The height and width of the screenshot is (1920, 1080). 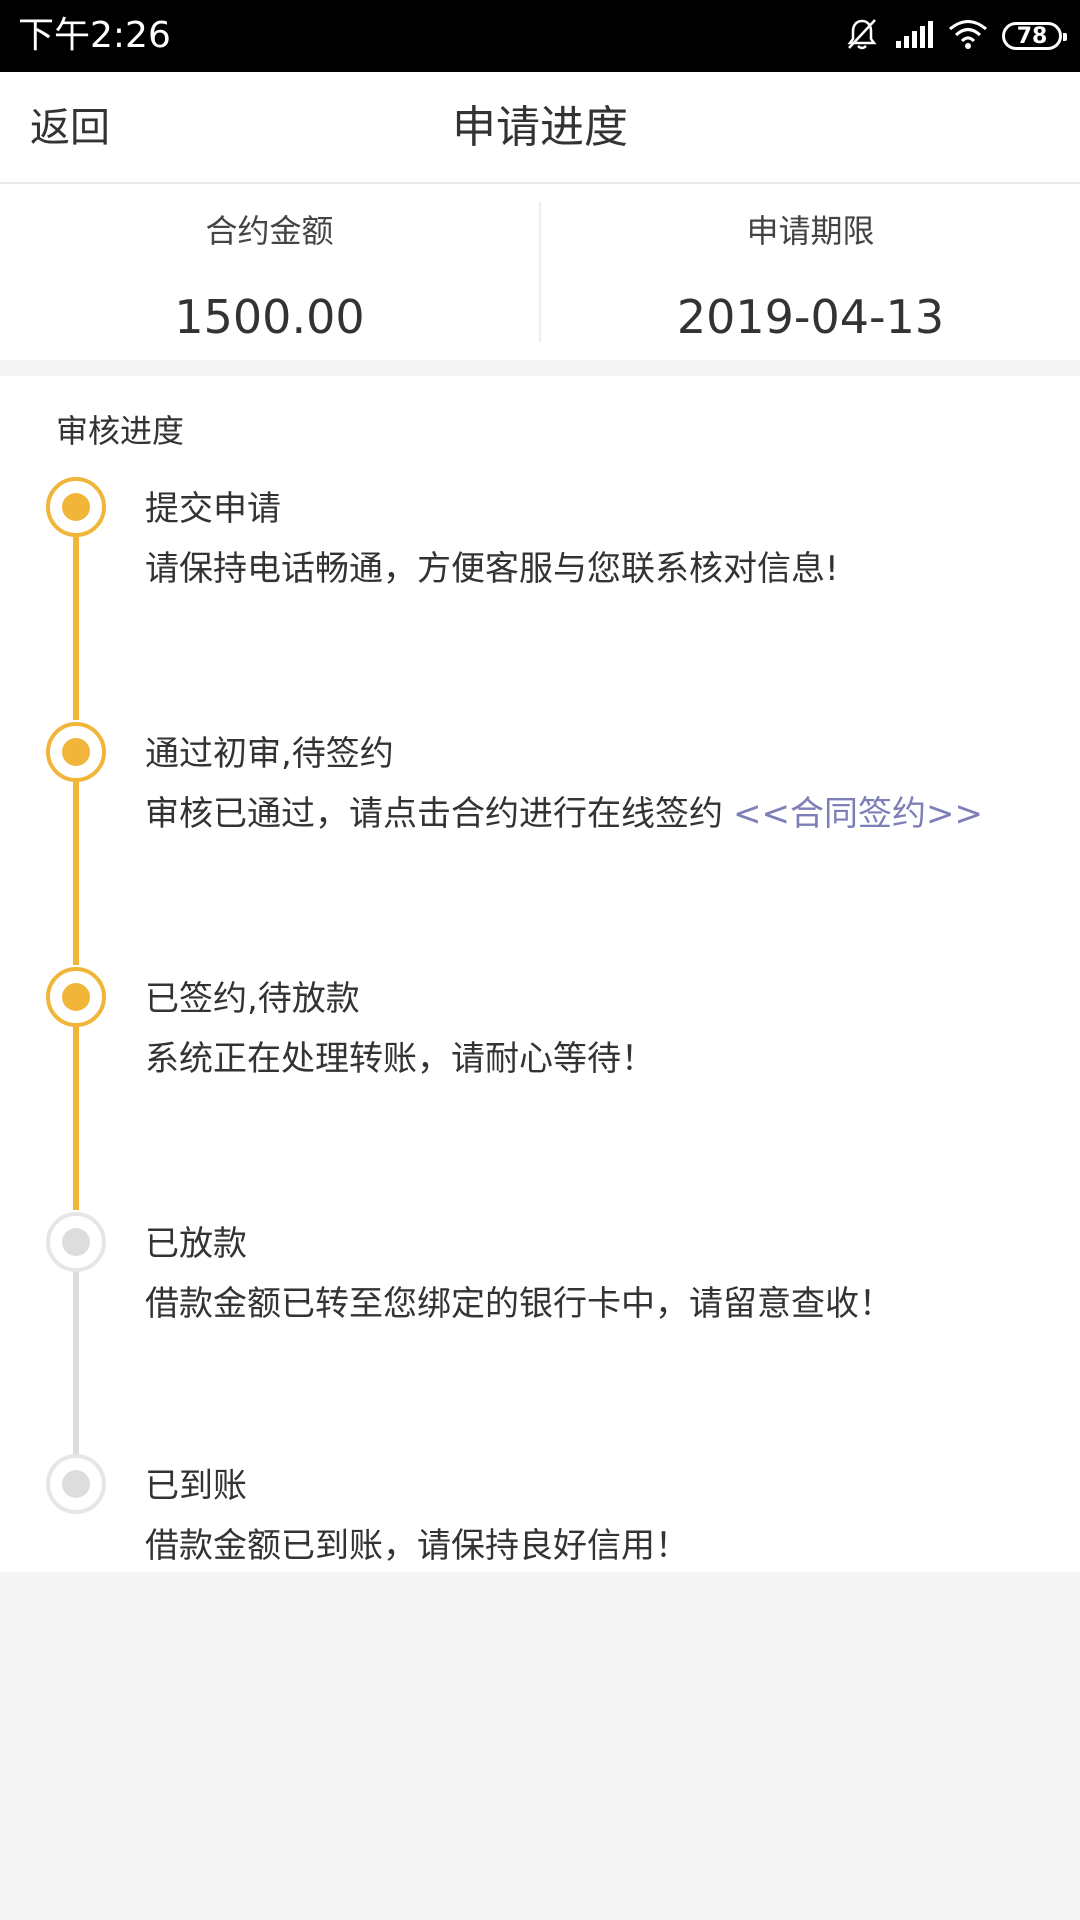 What do you see at coordinates (492, 569) in the screenshot?
I see `step-desc-text: 请保持电话畅通，方便客服与您联系核对信息!` at bounding box center [492, 569].